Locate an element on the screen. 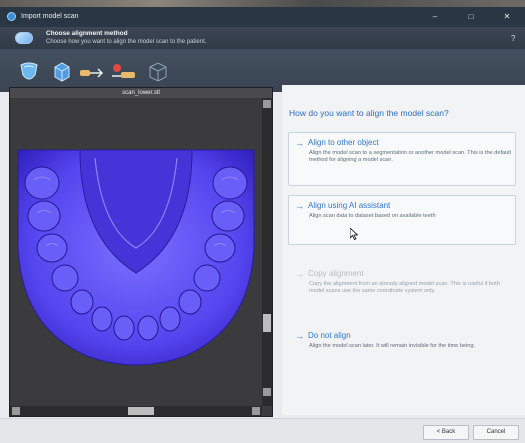 Image resolution: width=525 pixels, height=443 pixels. scroll-up-arrow is located at coordinates (267, 104).